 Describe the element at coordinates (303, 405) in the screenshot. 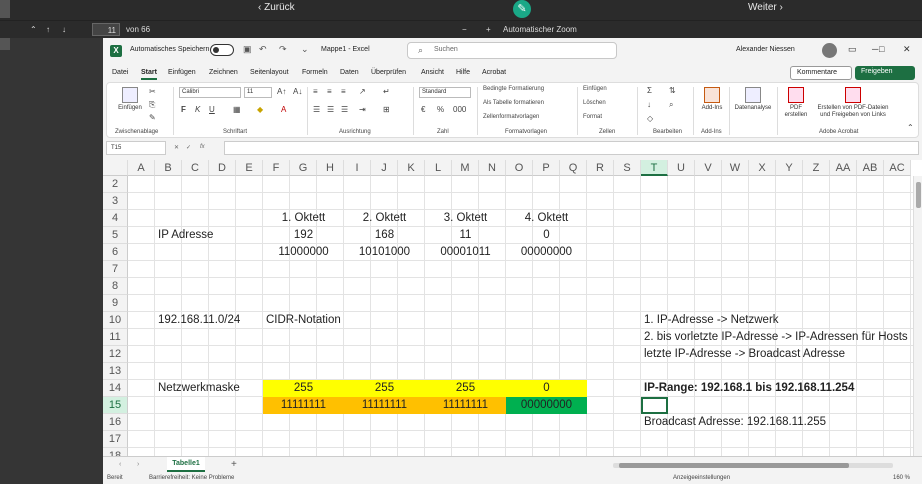

I see `cell-maskbin-1: 11111111` at that location.